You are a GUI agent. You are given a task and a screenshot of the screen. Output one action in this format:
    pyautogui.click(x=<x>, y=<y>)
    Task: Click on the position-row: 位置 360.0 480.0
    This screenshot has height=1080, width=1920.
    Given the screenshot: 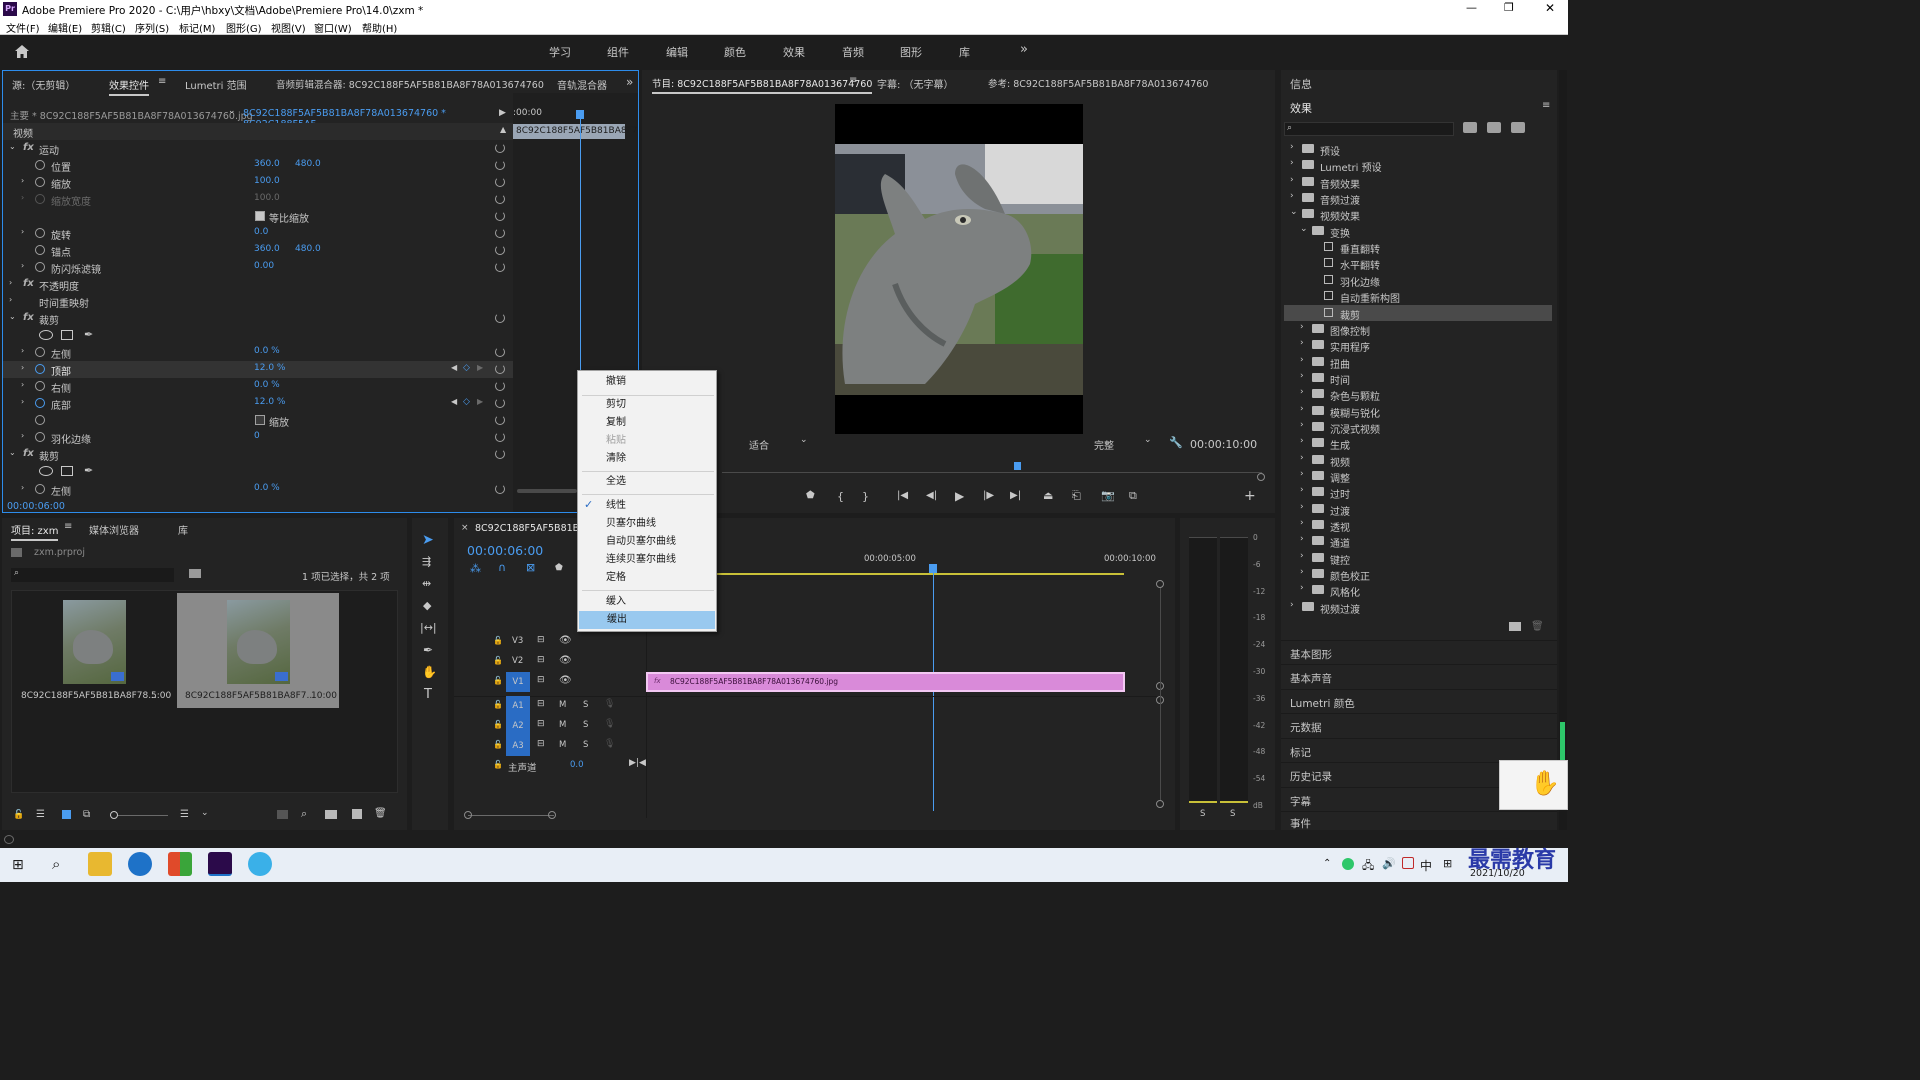 What is the action you would take?
    pyautogui.click(x=258, y=165)
    